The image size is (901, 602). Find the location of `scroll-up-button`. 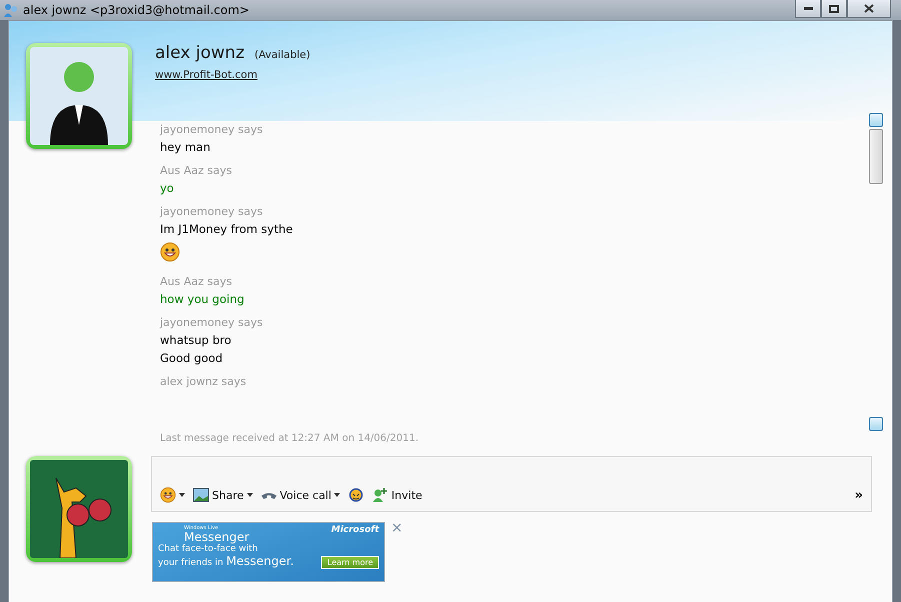

scroll-up-button is located at coordinates (876, 120).